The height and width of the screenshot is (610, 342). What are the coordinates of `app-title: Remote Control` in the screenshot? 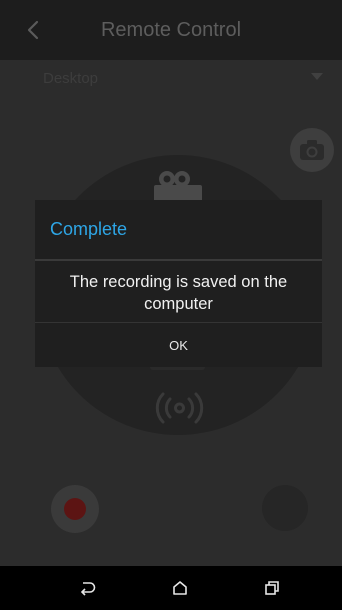 It's located at (171, 30).